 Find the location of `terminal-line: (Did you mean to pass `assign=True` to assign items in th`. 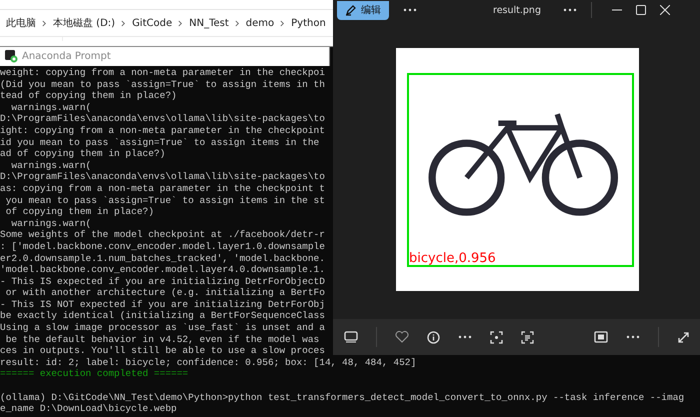

terminal-line: (Did you mean to pass `assign=True` to assign items in th is located at coordinates (162, 84).